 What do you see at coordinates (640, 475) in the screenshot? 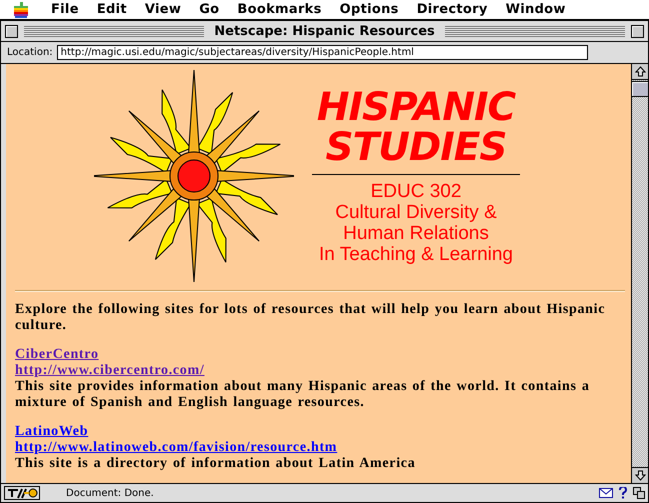
I see `scroll-down-arrow-icon` at bounding box center [640, 475].